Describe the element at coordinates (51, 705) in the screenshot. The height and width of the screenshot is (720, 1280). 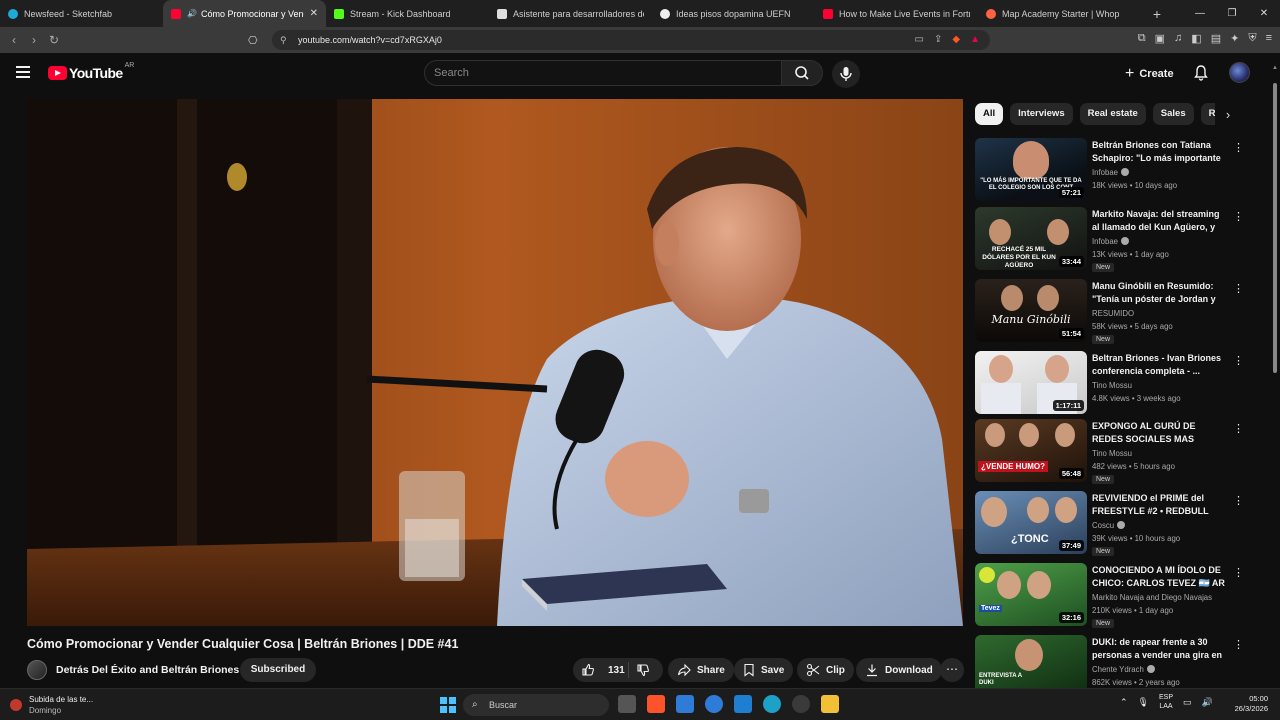
I see `taskbar-widget: Subida de las te... Domingo` at that location.